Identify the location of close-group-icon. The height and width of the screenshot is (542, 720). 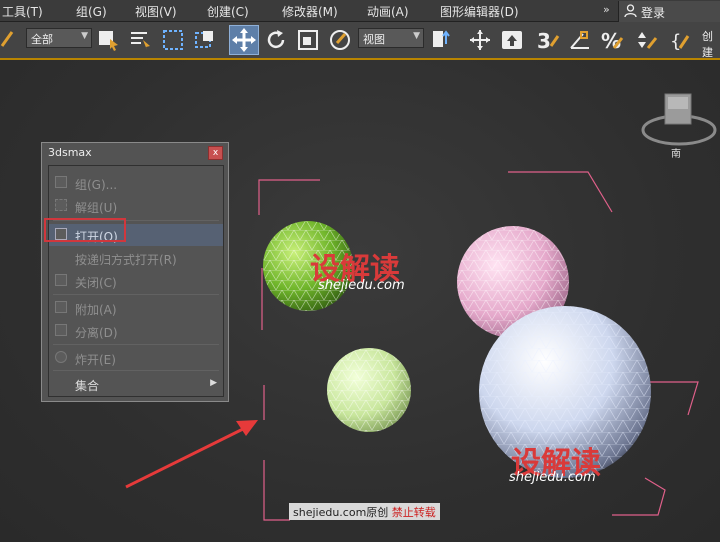
(61, 280).